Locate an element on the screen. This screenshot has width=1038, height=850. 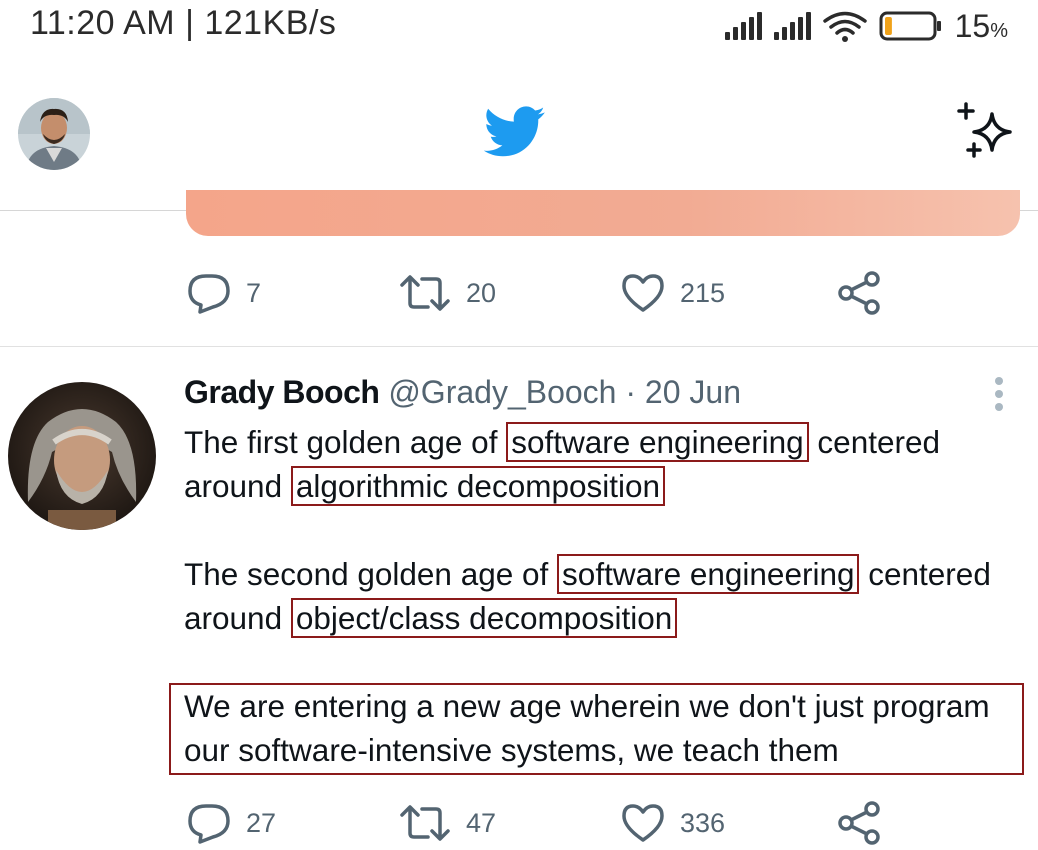
reply-count: 27 is located at coordinates (261, 822).